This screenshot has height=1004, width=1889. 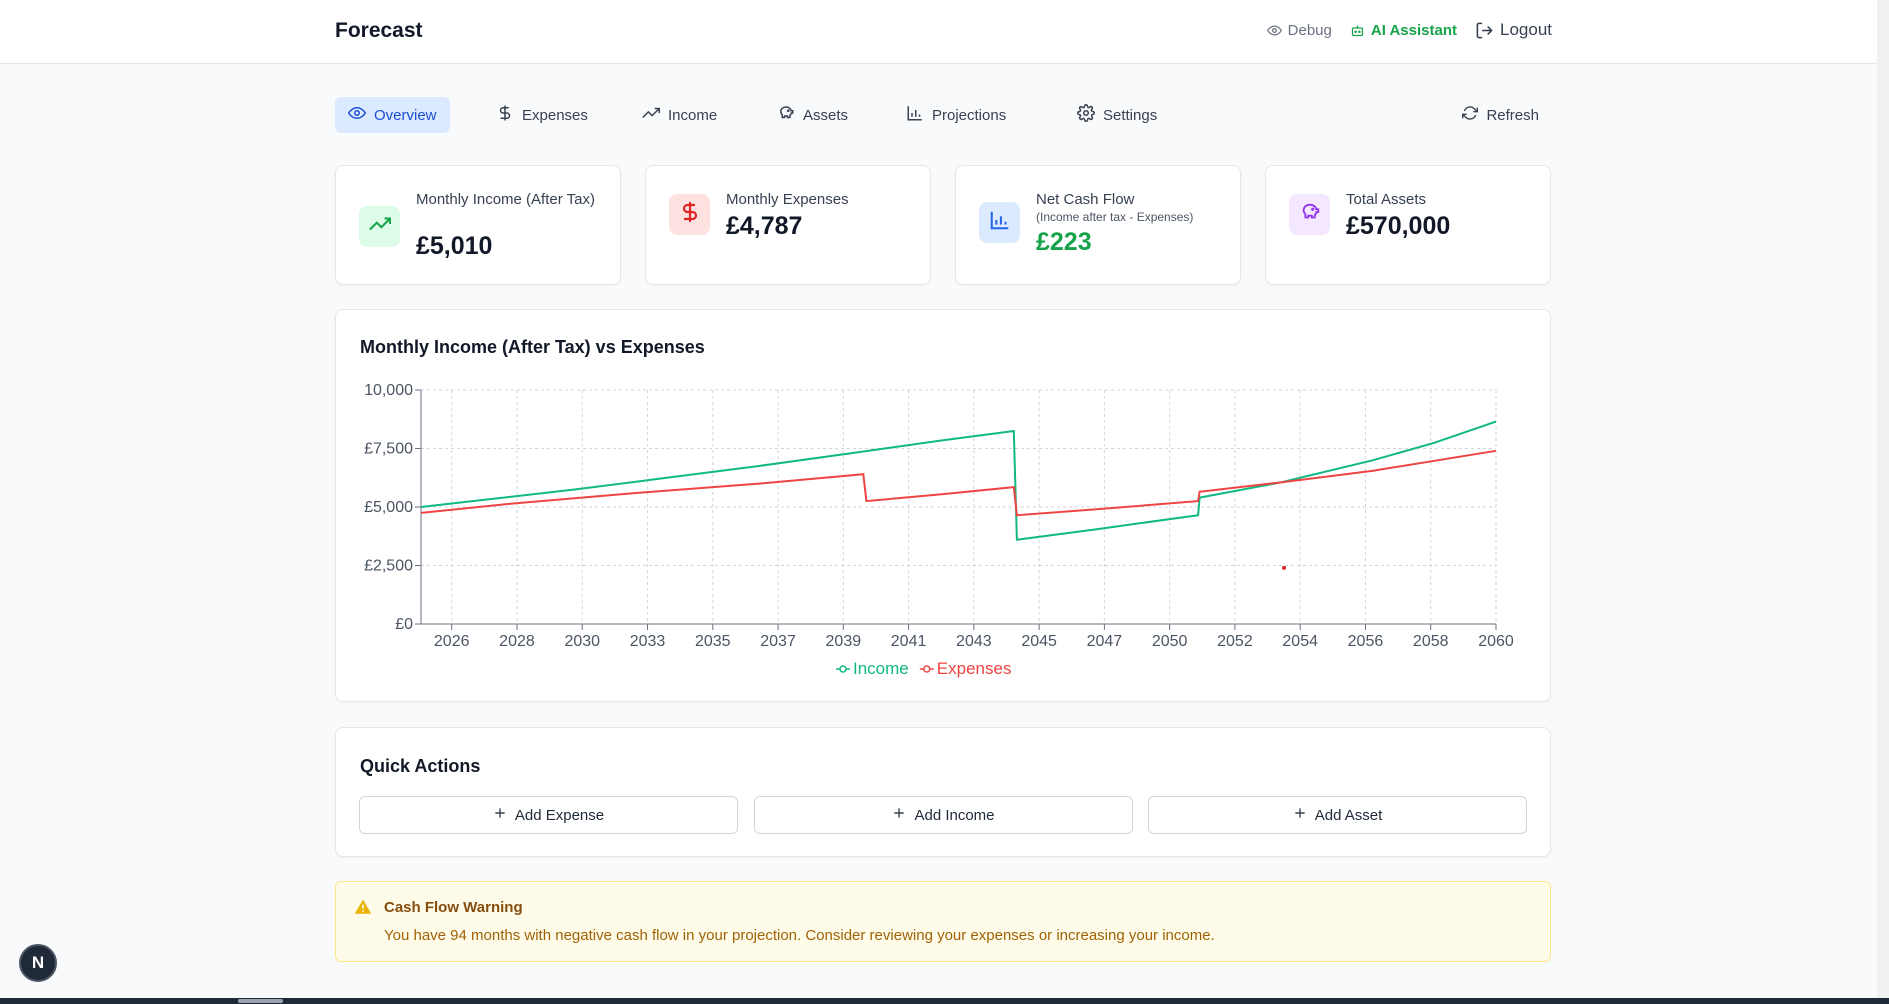 I want to click on x-tick-label: 2028, so click(x=517, y=641).